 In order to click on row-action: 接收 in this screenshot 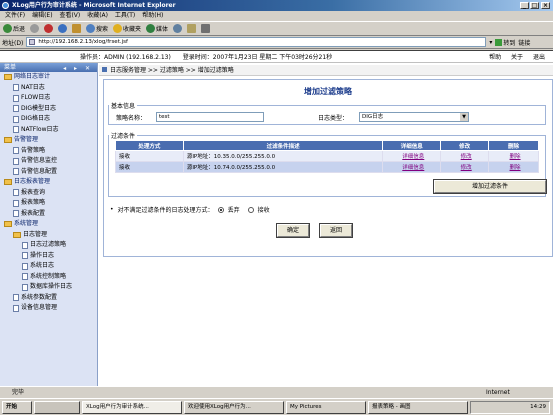, I will do `click(149, 156)`.